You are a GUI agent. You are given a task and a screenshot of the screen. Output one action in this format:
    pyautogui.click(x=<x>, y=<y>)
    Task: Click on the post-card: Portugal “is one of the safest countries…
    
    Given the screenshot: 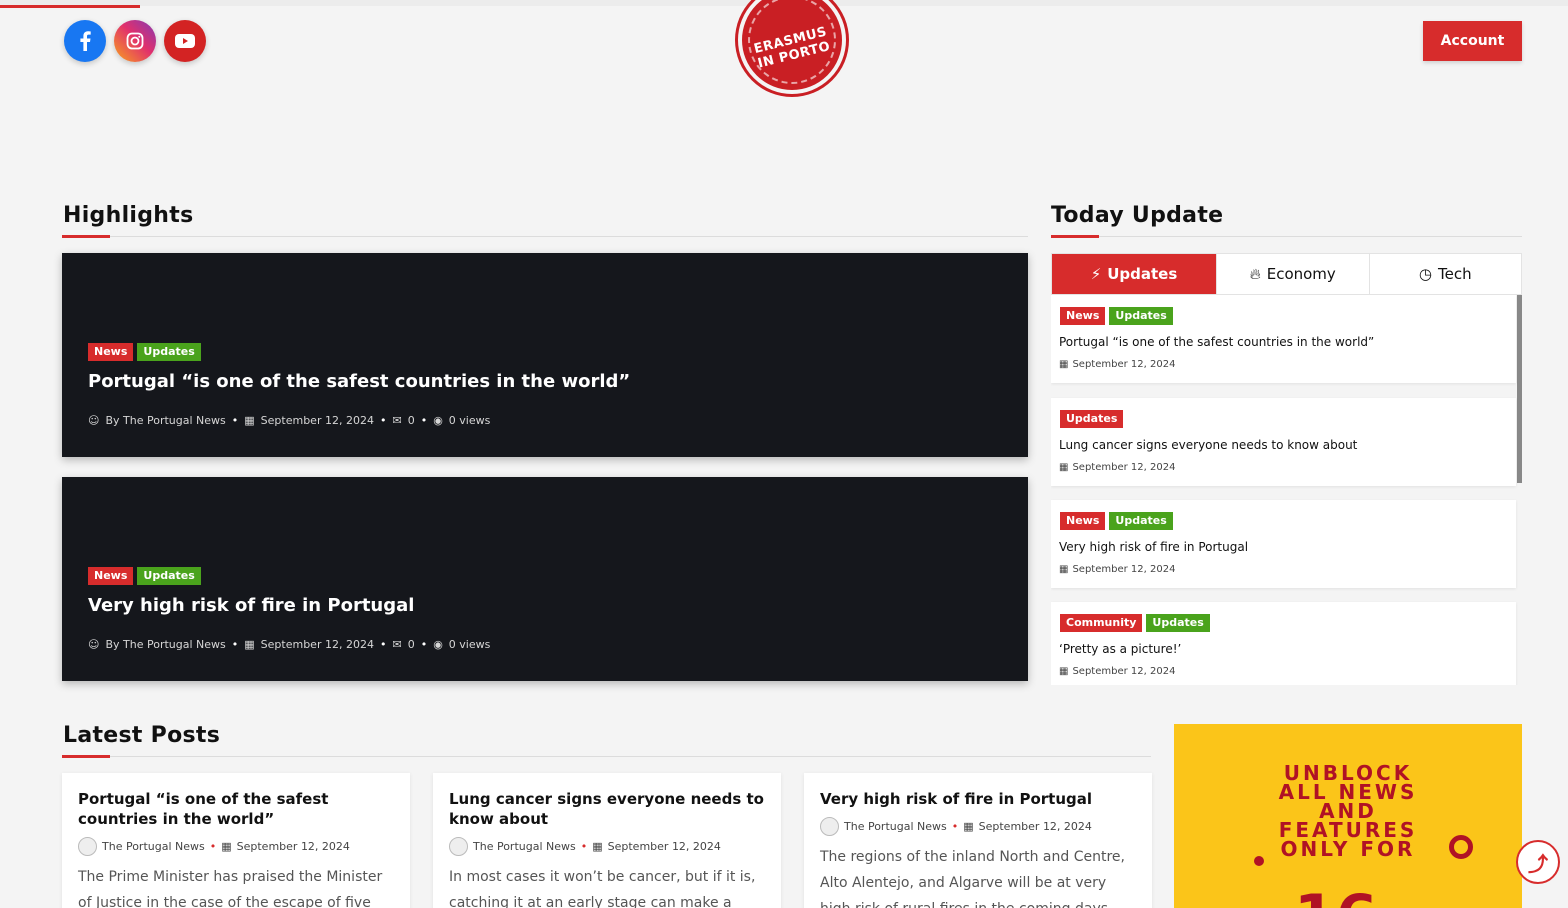 What is the action you would take?
    pyautogui.click(x=236, y=840)
    